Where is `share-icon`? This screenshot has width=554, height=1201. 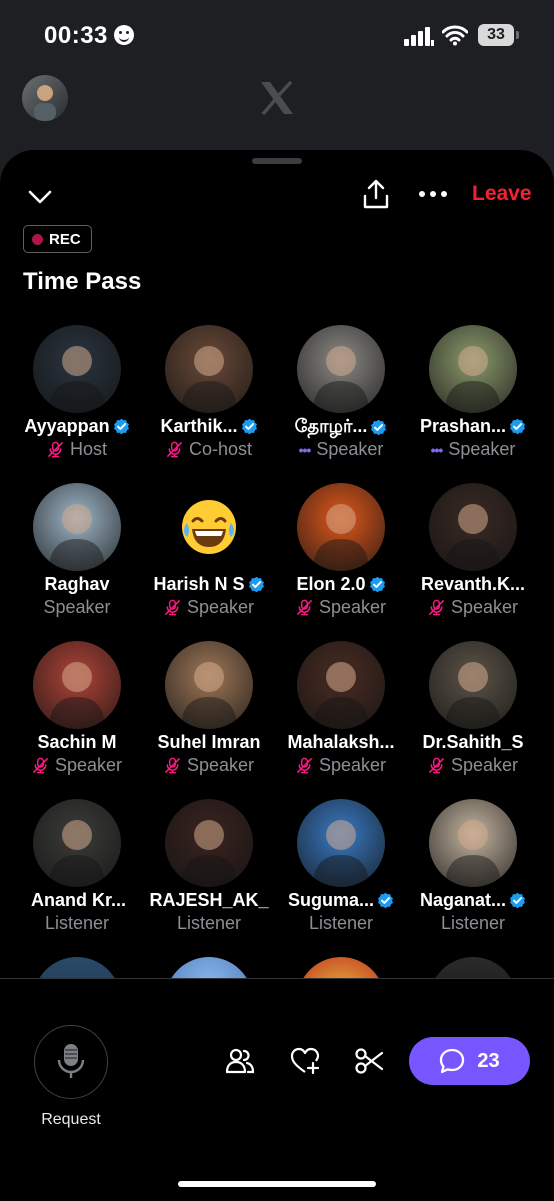 share-icon is located at coordinates (376, 194).